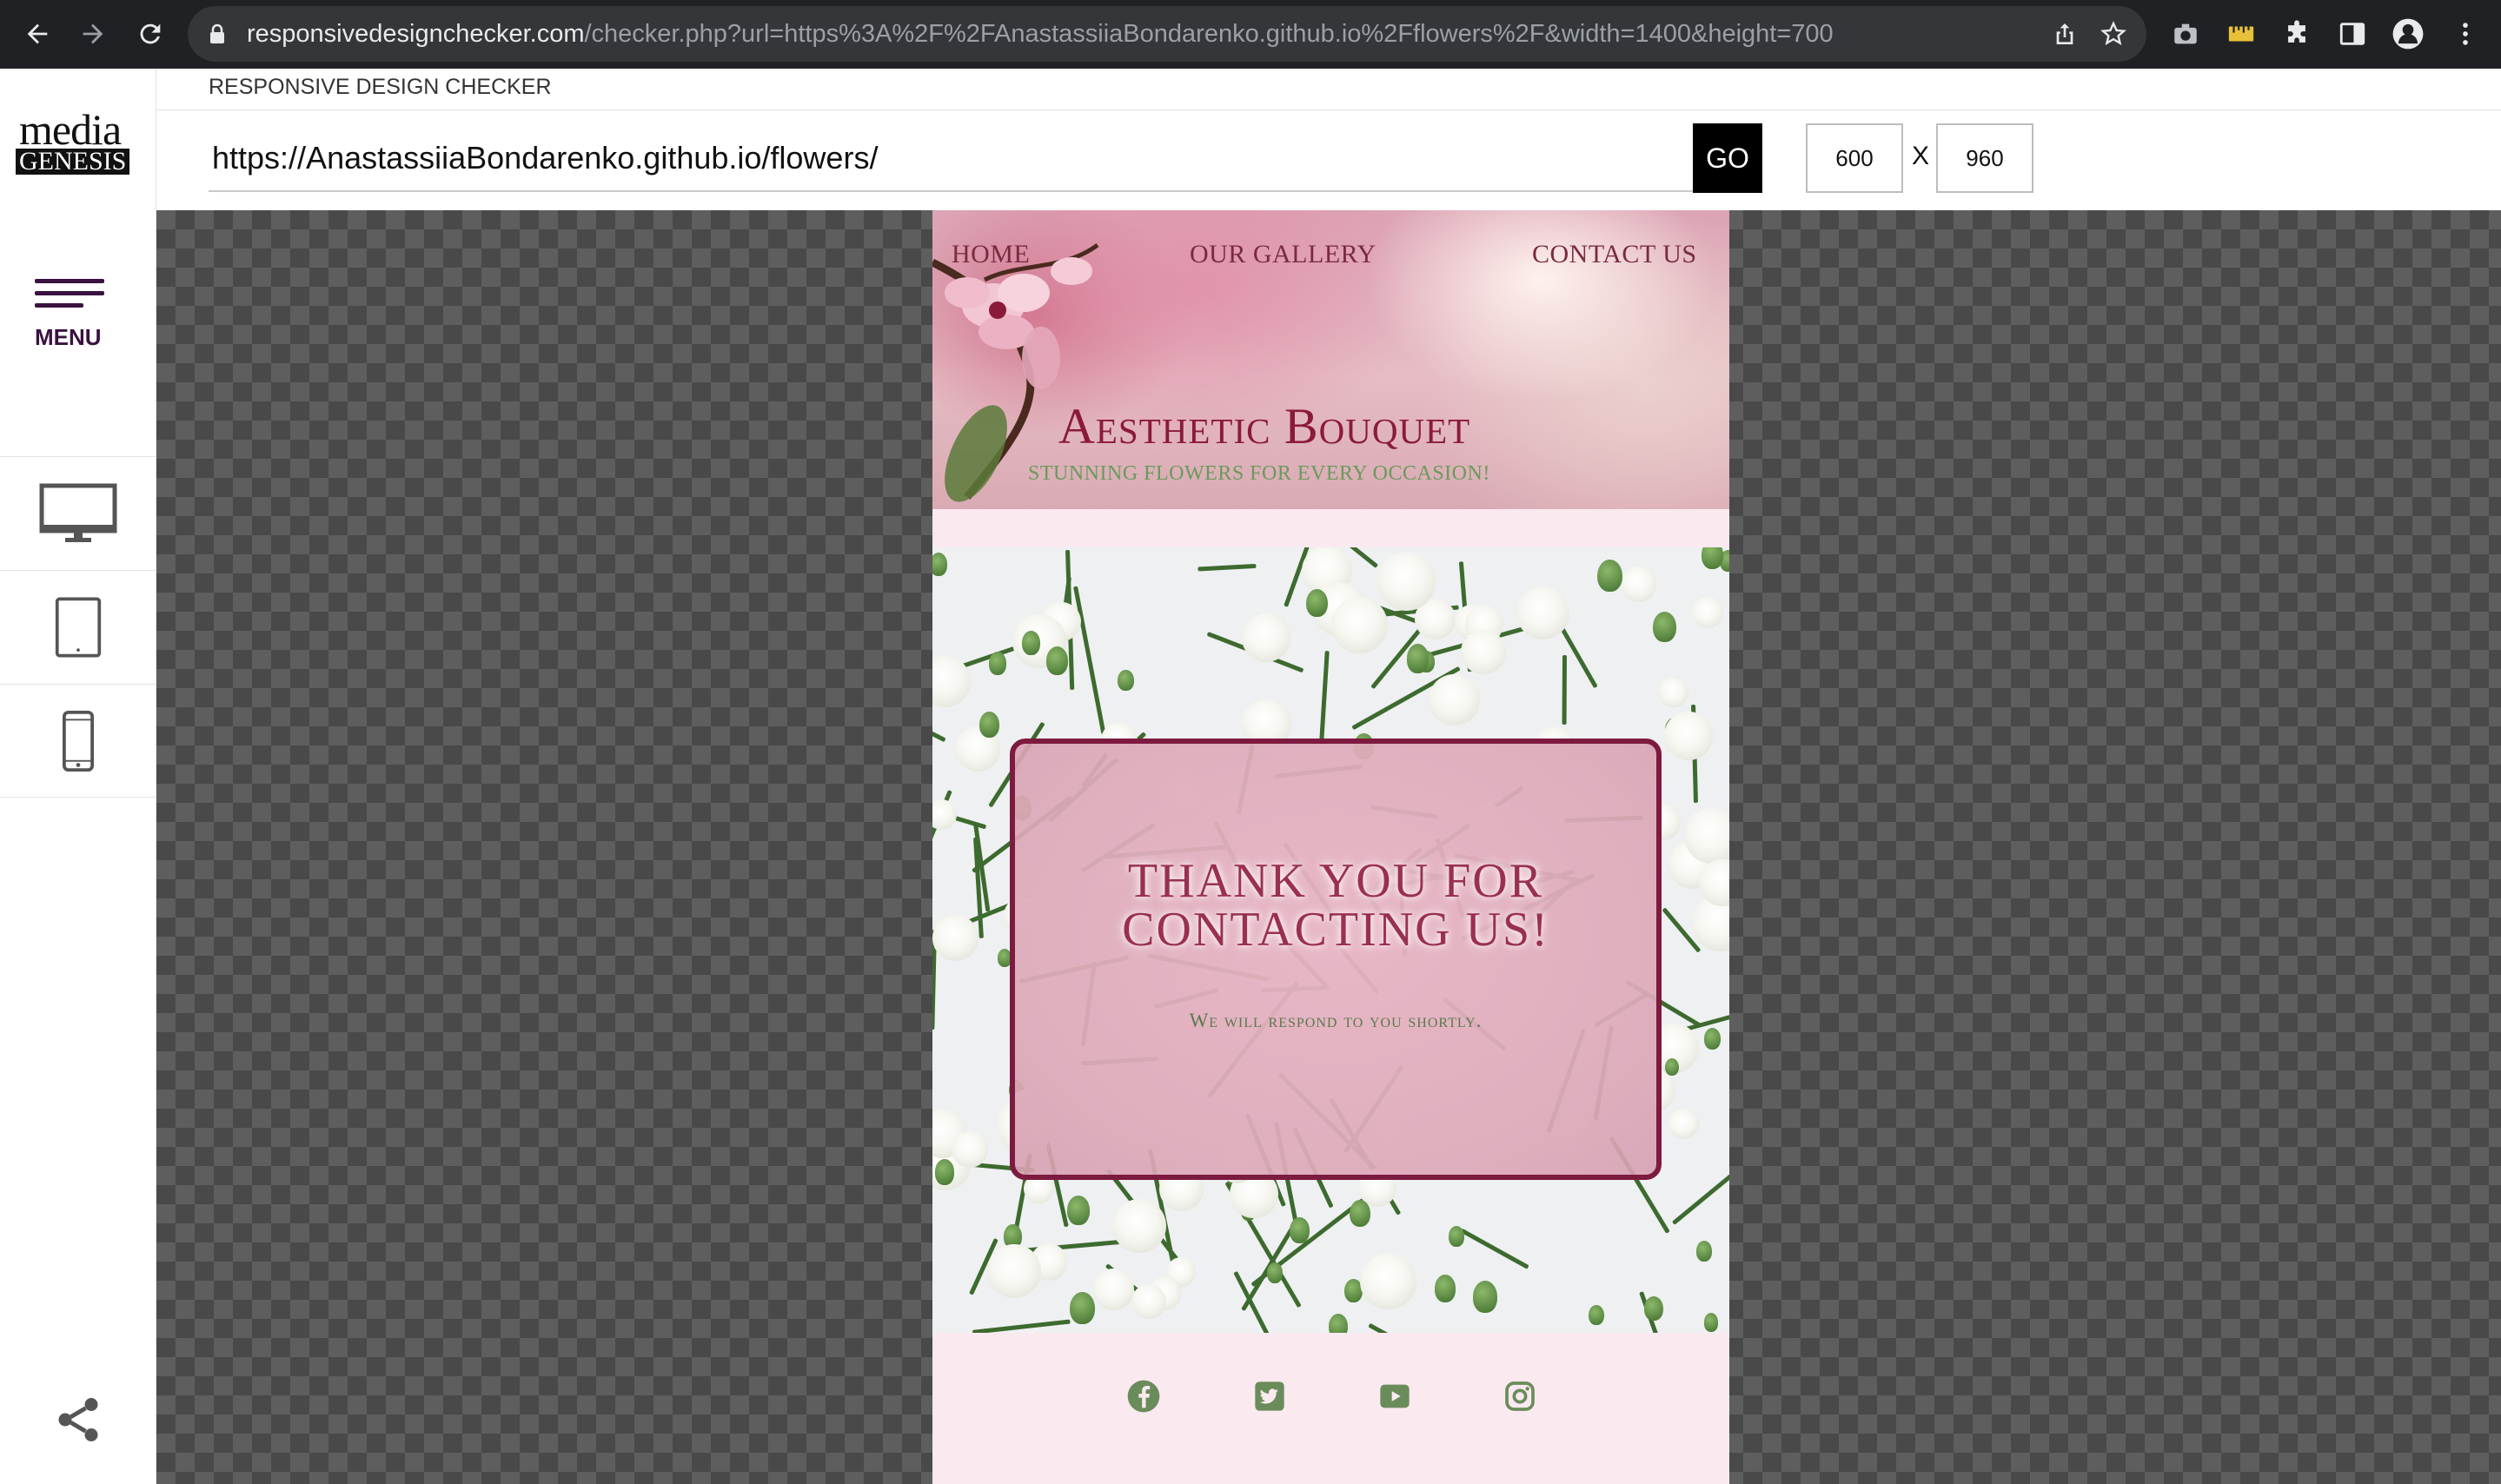 This screenshot has height=1484, width=2501. I want to click on ruler-icon, so click(2241, 34).